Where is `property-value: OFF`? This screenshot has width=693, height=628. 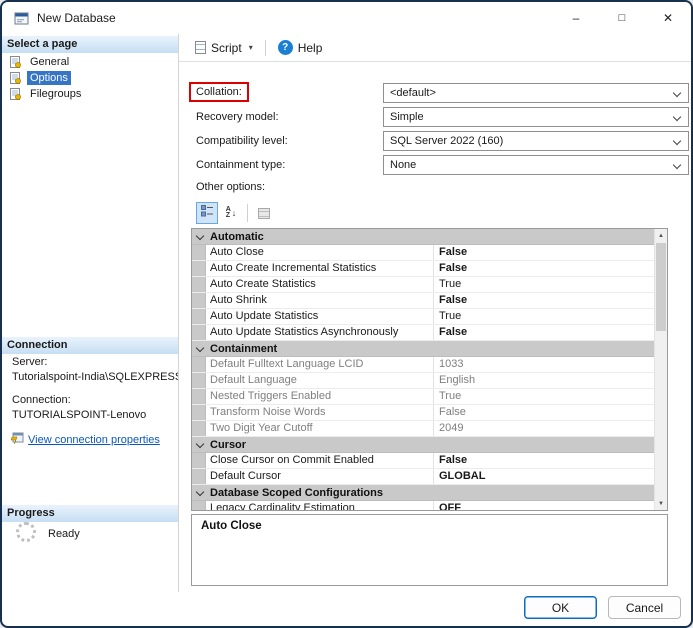
property-value: OFF is located at coordinates (544, 505).